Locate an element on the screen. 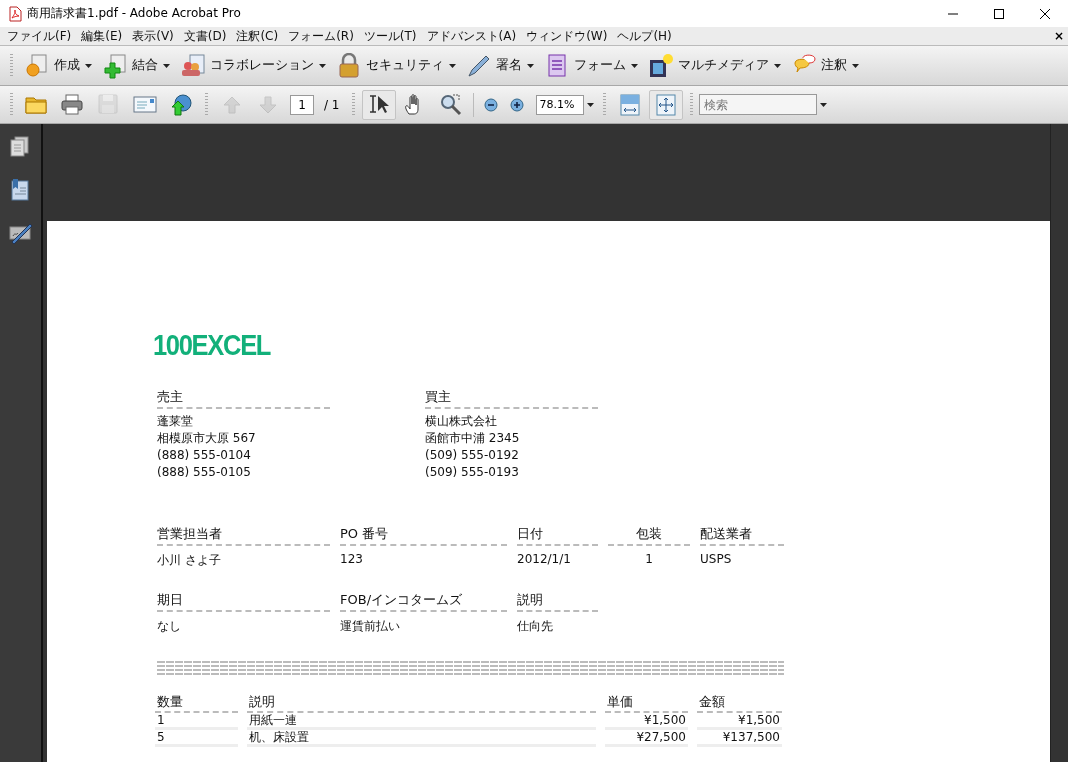 This screenshot has height=762, width=1068. pdf-file-icon is located at coordinates (15, 13).